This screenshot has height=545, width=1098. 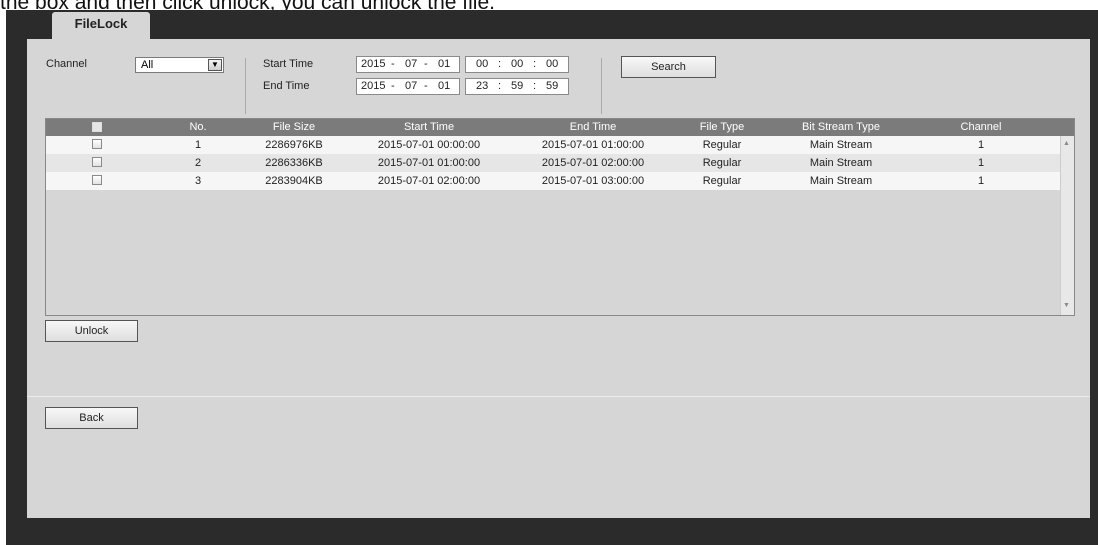 I want to click on scroll-down-icon: ▼, so click(x=1066, y=305).